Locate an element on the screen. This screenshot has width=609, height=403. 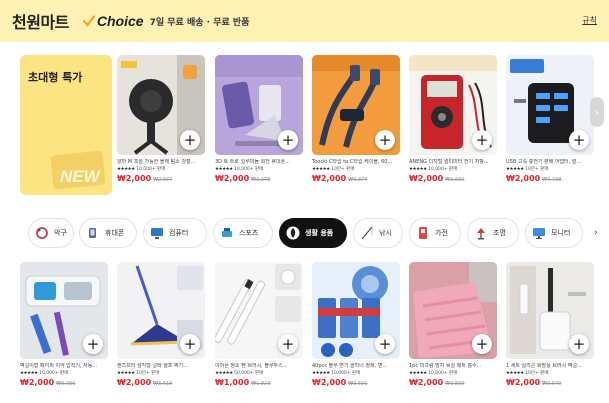
super-deal-card: 초대형 특가 NEW is located at coordinates (66, 125).